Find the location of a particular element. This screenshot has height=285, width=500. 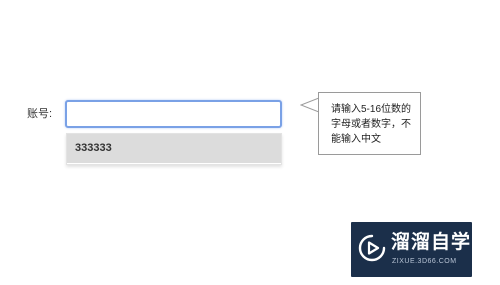

watermark-url: ZIXUE.3D66.COM is located at coordinates (424, 261).